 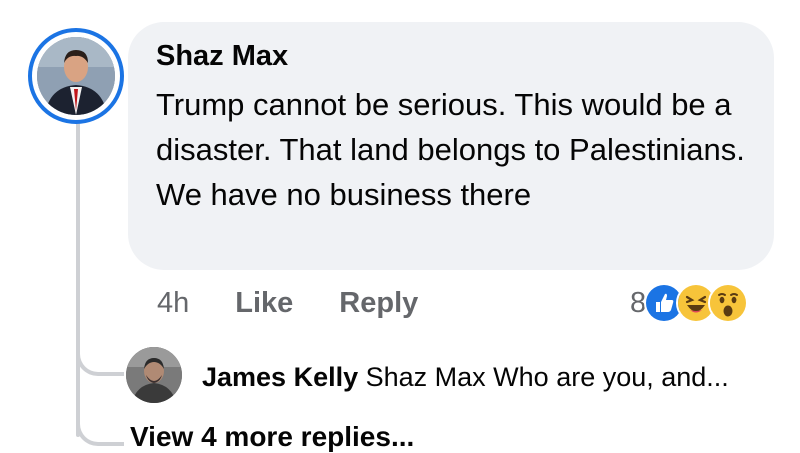 I want to click on wow-icon, so click(x=728, y=303).